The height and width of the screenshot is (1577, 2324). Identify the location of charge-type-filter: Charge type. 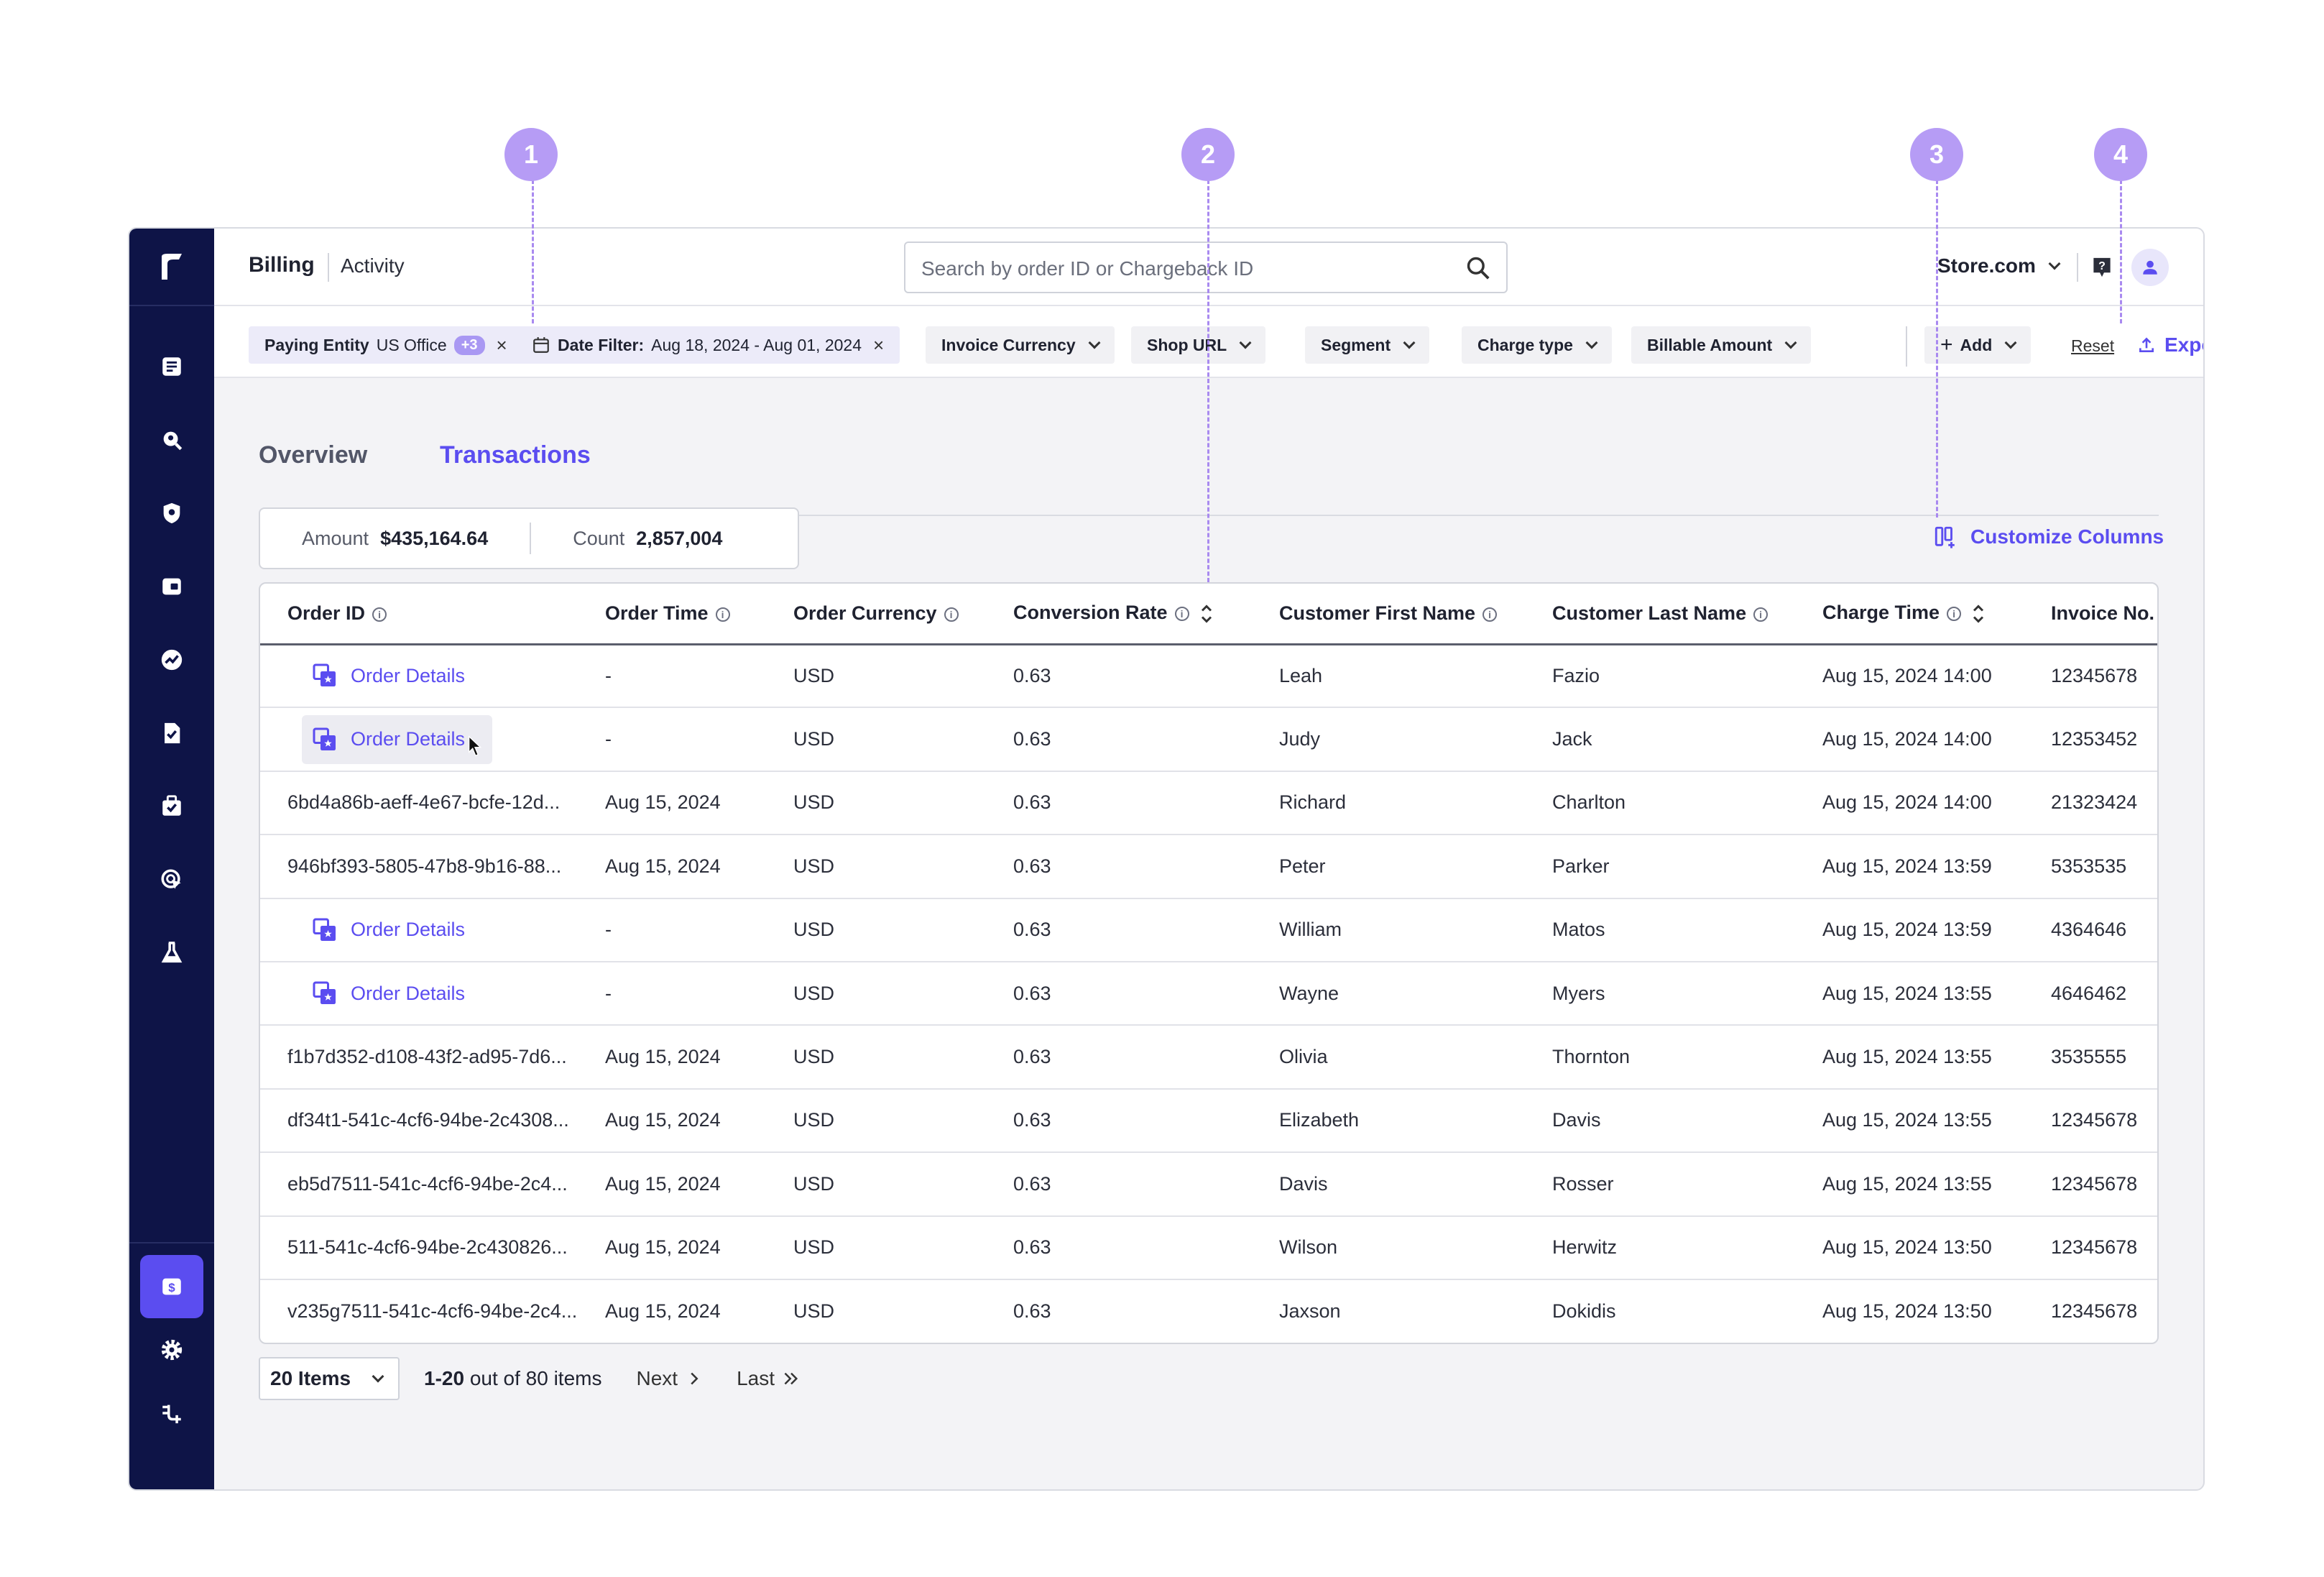
(1537, 345).